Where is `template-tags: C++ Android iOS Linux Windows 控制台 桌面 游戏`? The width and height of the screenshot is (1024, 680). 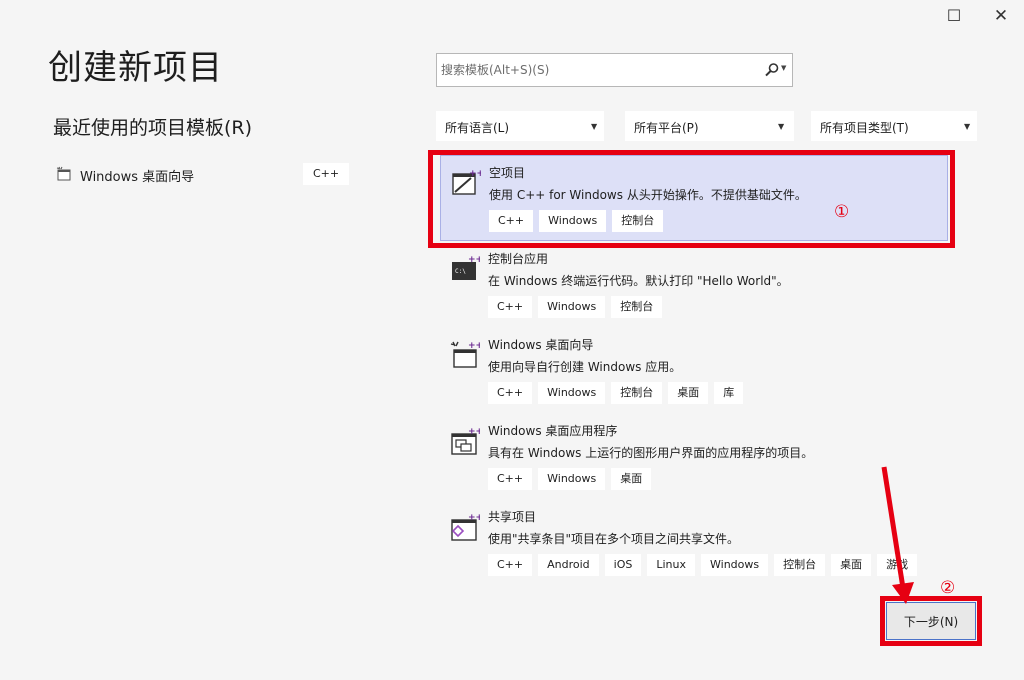
template-tags: C++ Android iOS Linux Windows 控制台 桌面 游戏 is located at coordinates (703, 565).